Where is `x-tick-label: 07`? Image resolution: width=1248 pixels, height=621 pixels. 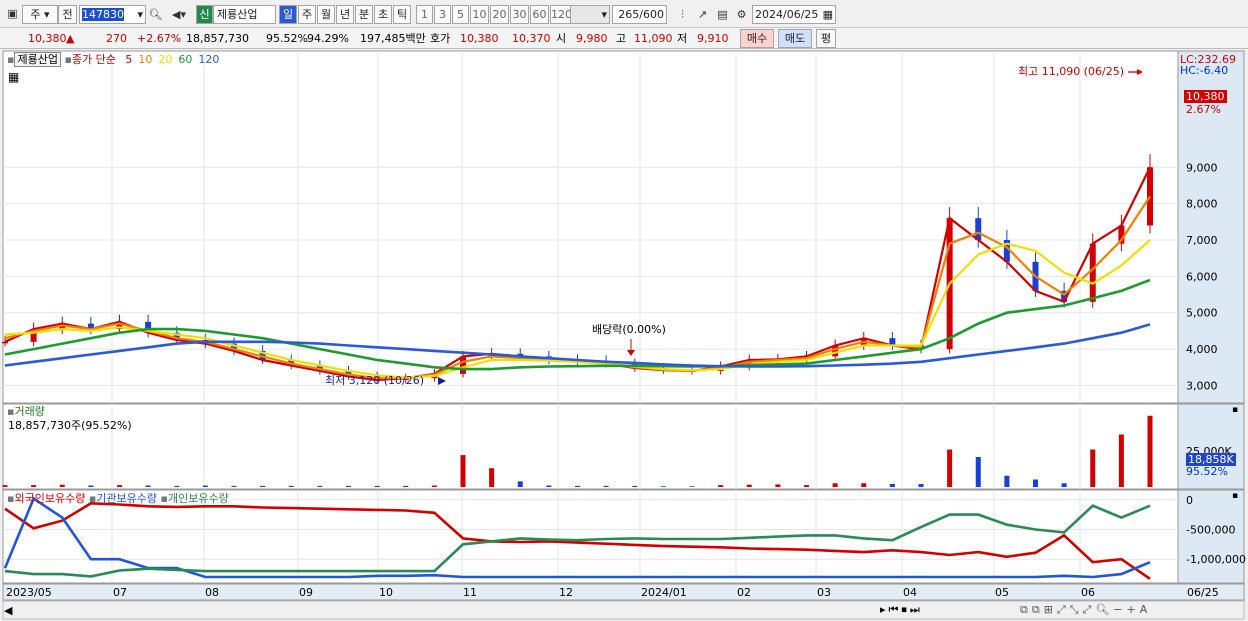 x-tick-label: 07 is located at coordinates (120, 592).